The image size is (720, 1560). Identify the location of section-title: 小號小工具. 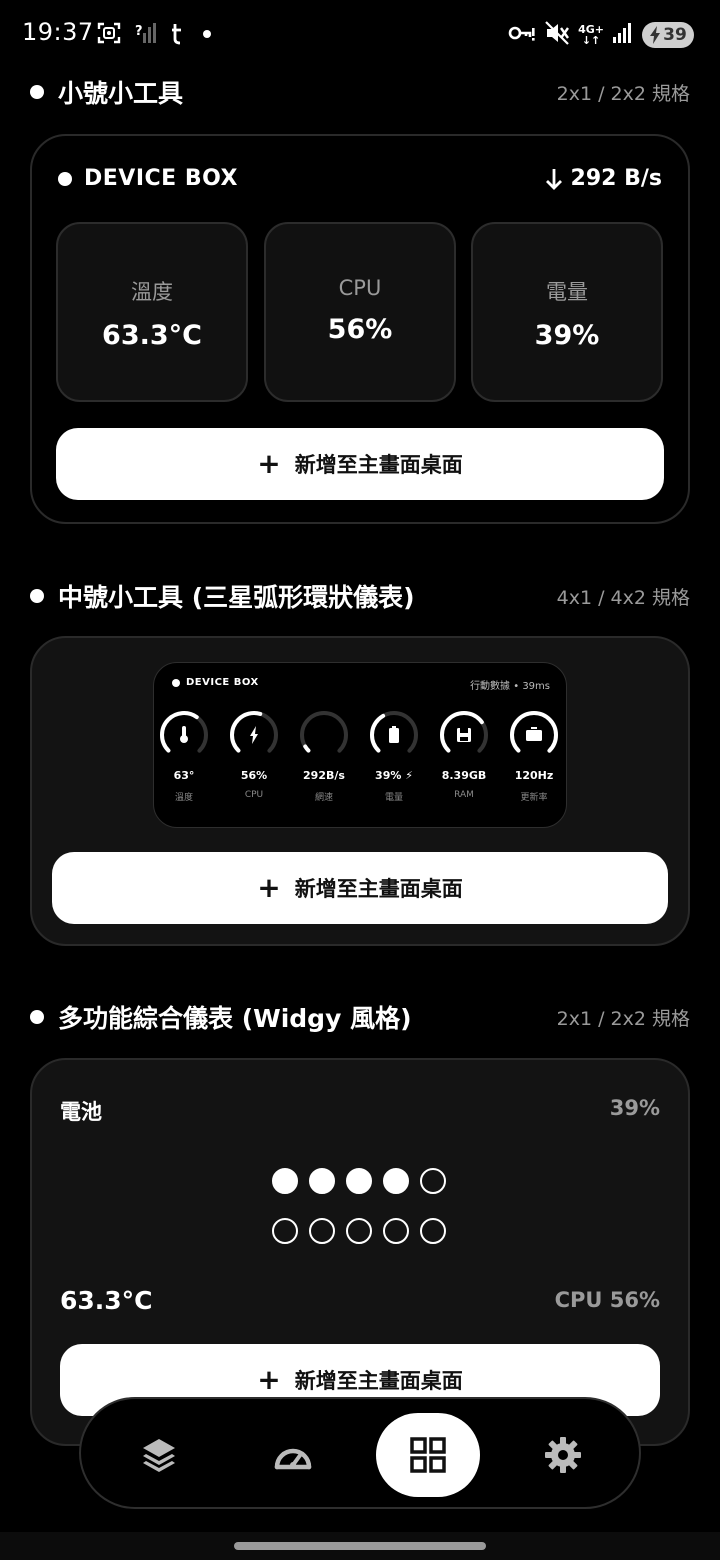
(121, 93).